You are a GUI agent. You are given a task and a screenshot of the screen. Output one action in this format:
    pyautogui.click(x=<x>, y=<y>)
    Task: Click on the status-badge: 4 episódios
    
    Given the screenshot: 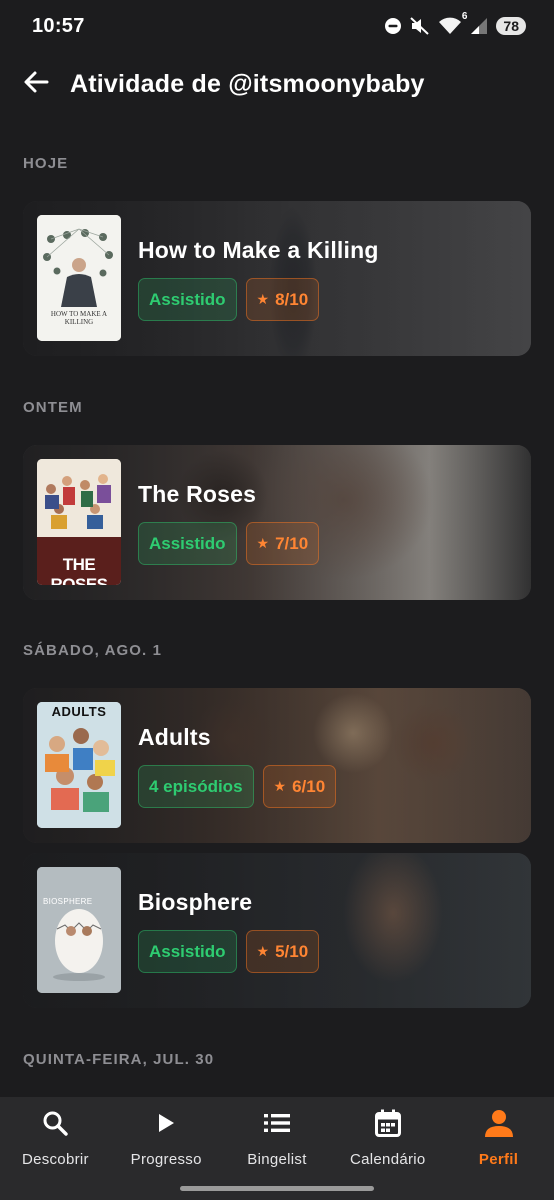 What is the action you would take?
    pyautogui.click(x=196, y=786)
    